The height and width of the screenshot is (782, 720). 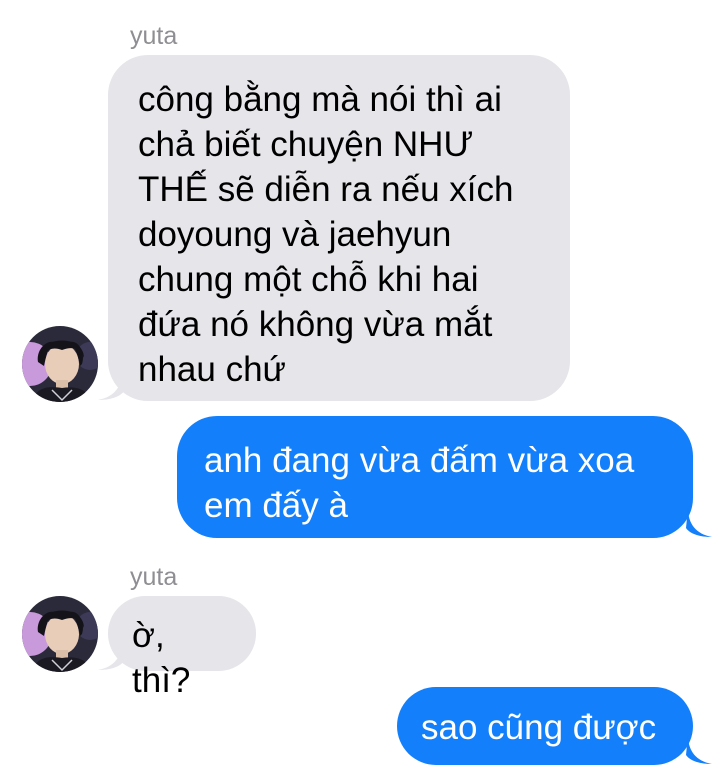 What do you see at coordinates (545, 726) in the screenshot?
I see `outgoing-message-bubble: sao cũng được` at bounding box center [545, 726].